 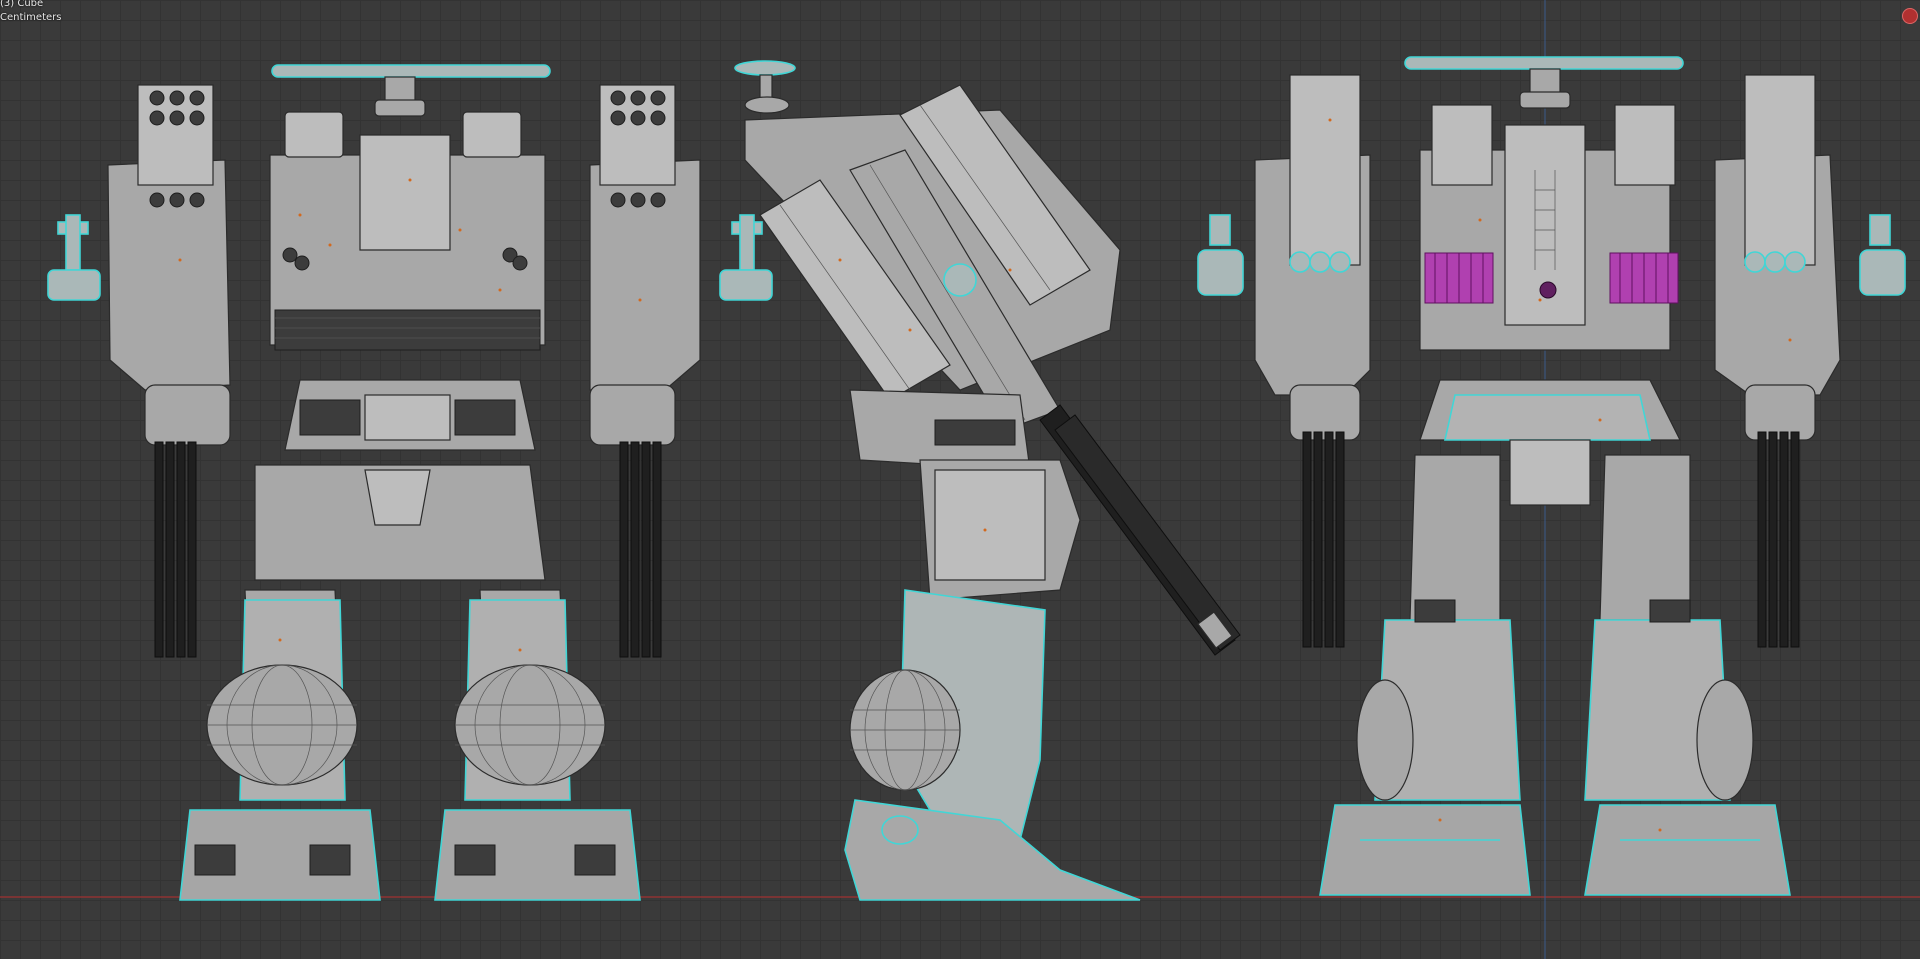 I want to click on record-icon, so click(x=1910, y=16).